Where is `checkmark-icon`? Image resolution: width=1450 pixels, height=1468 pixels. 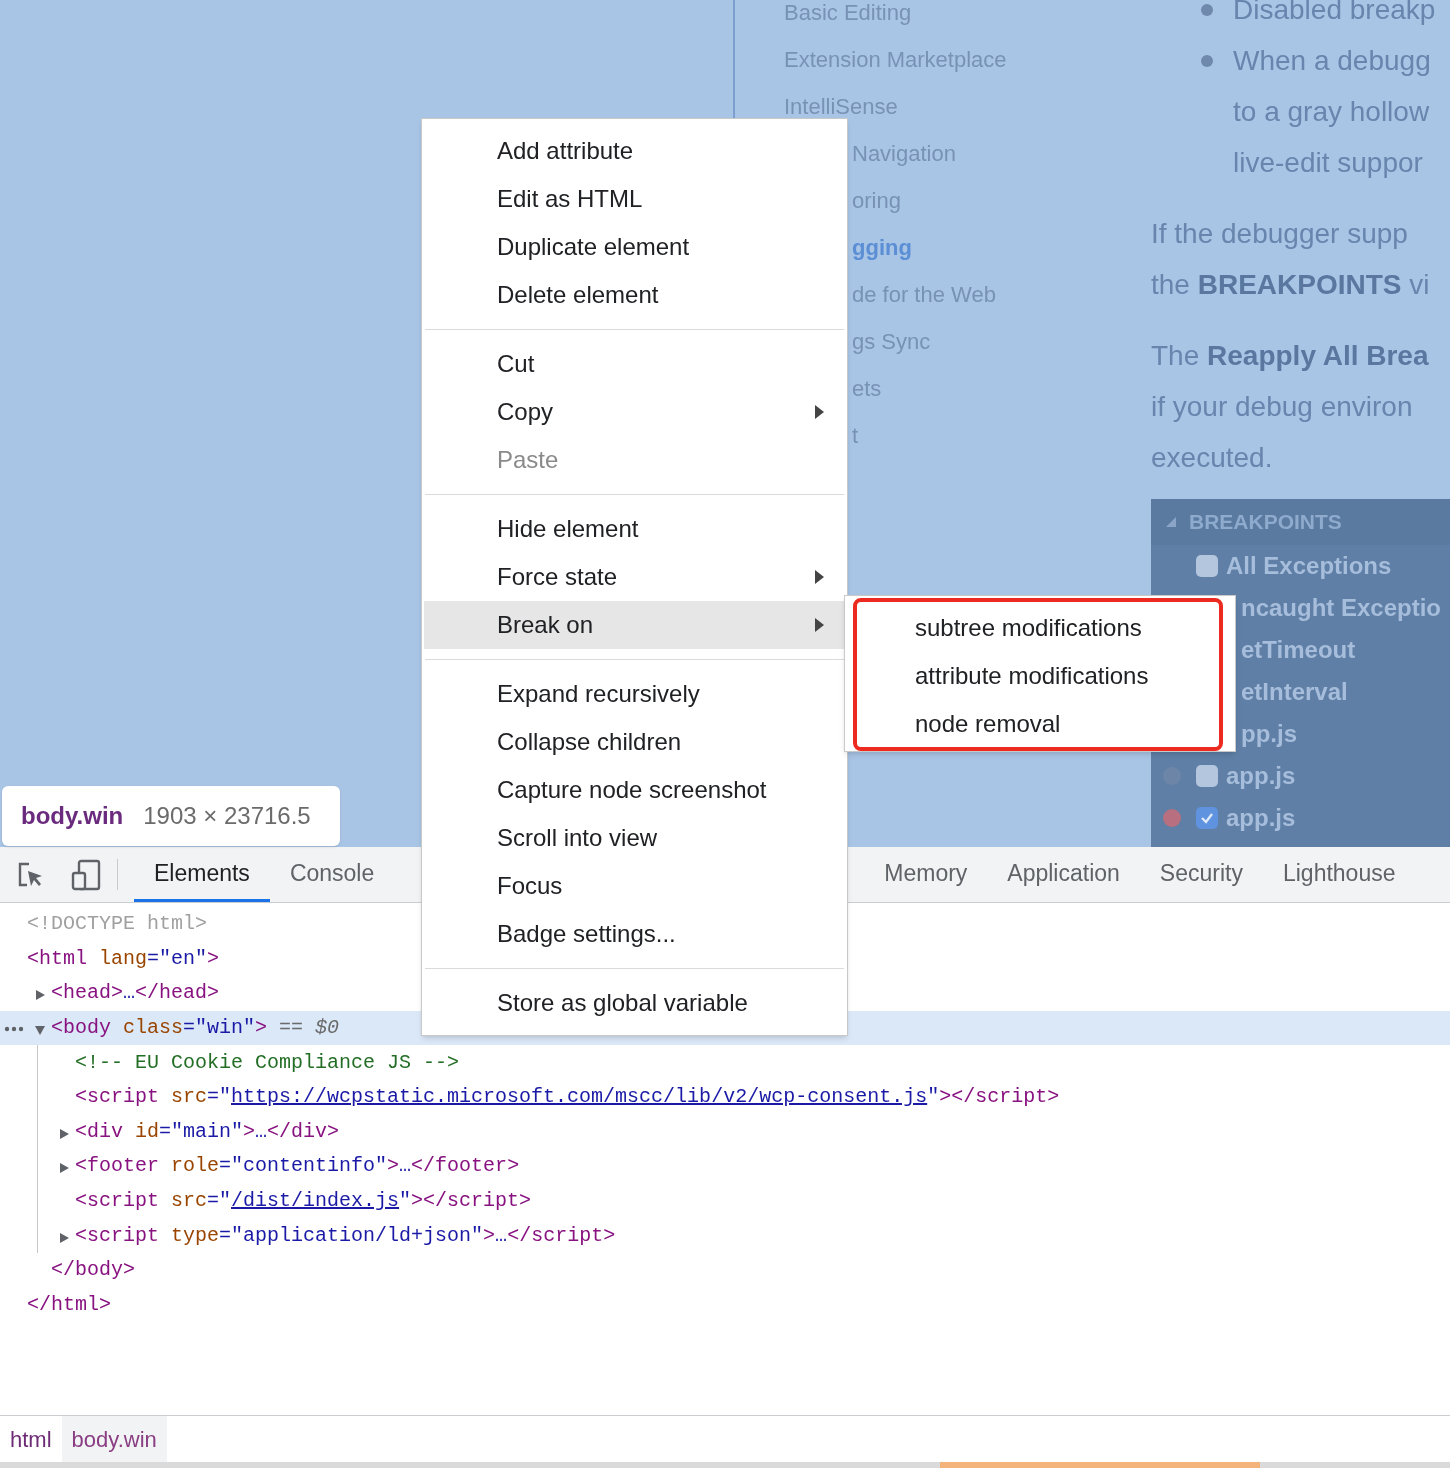
checkmark-icon is located at coordinates (1207, 818).